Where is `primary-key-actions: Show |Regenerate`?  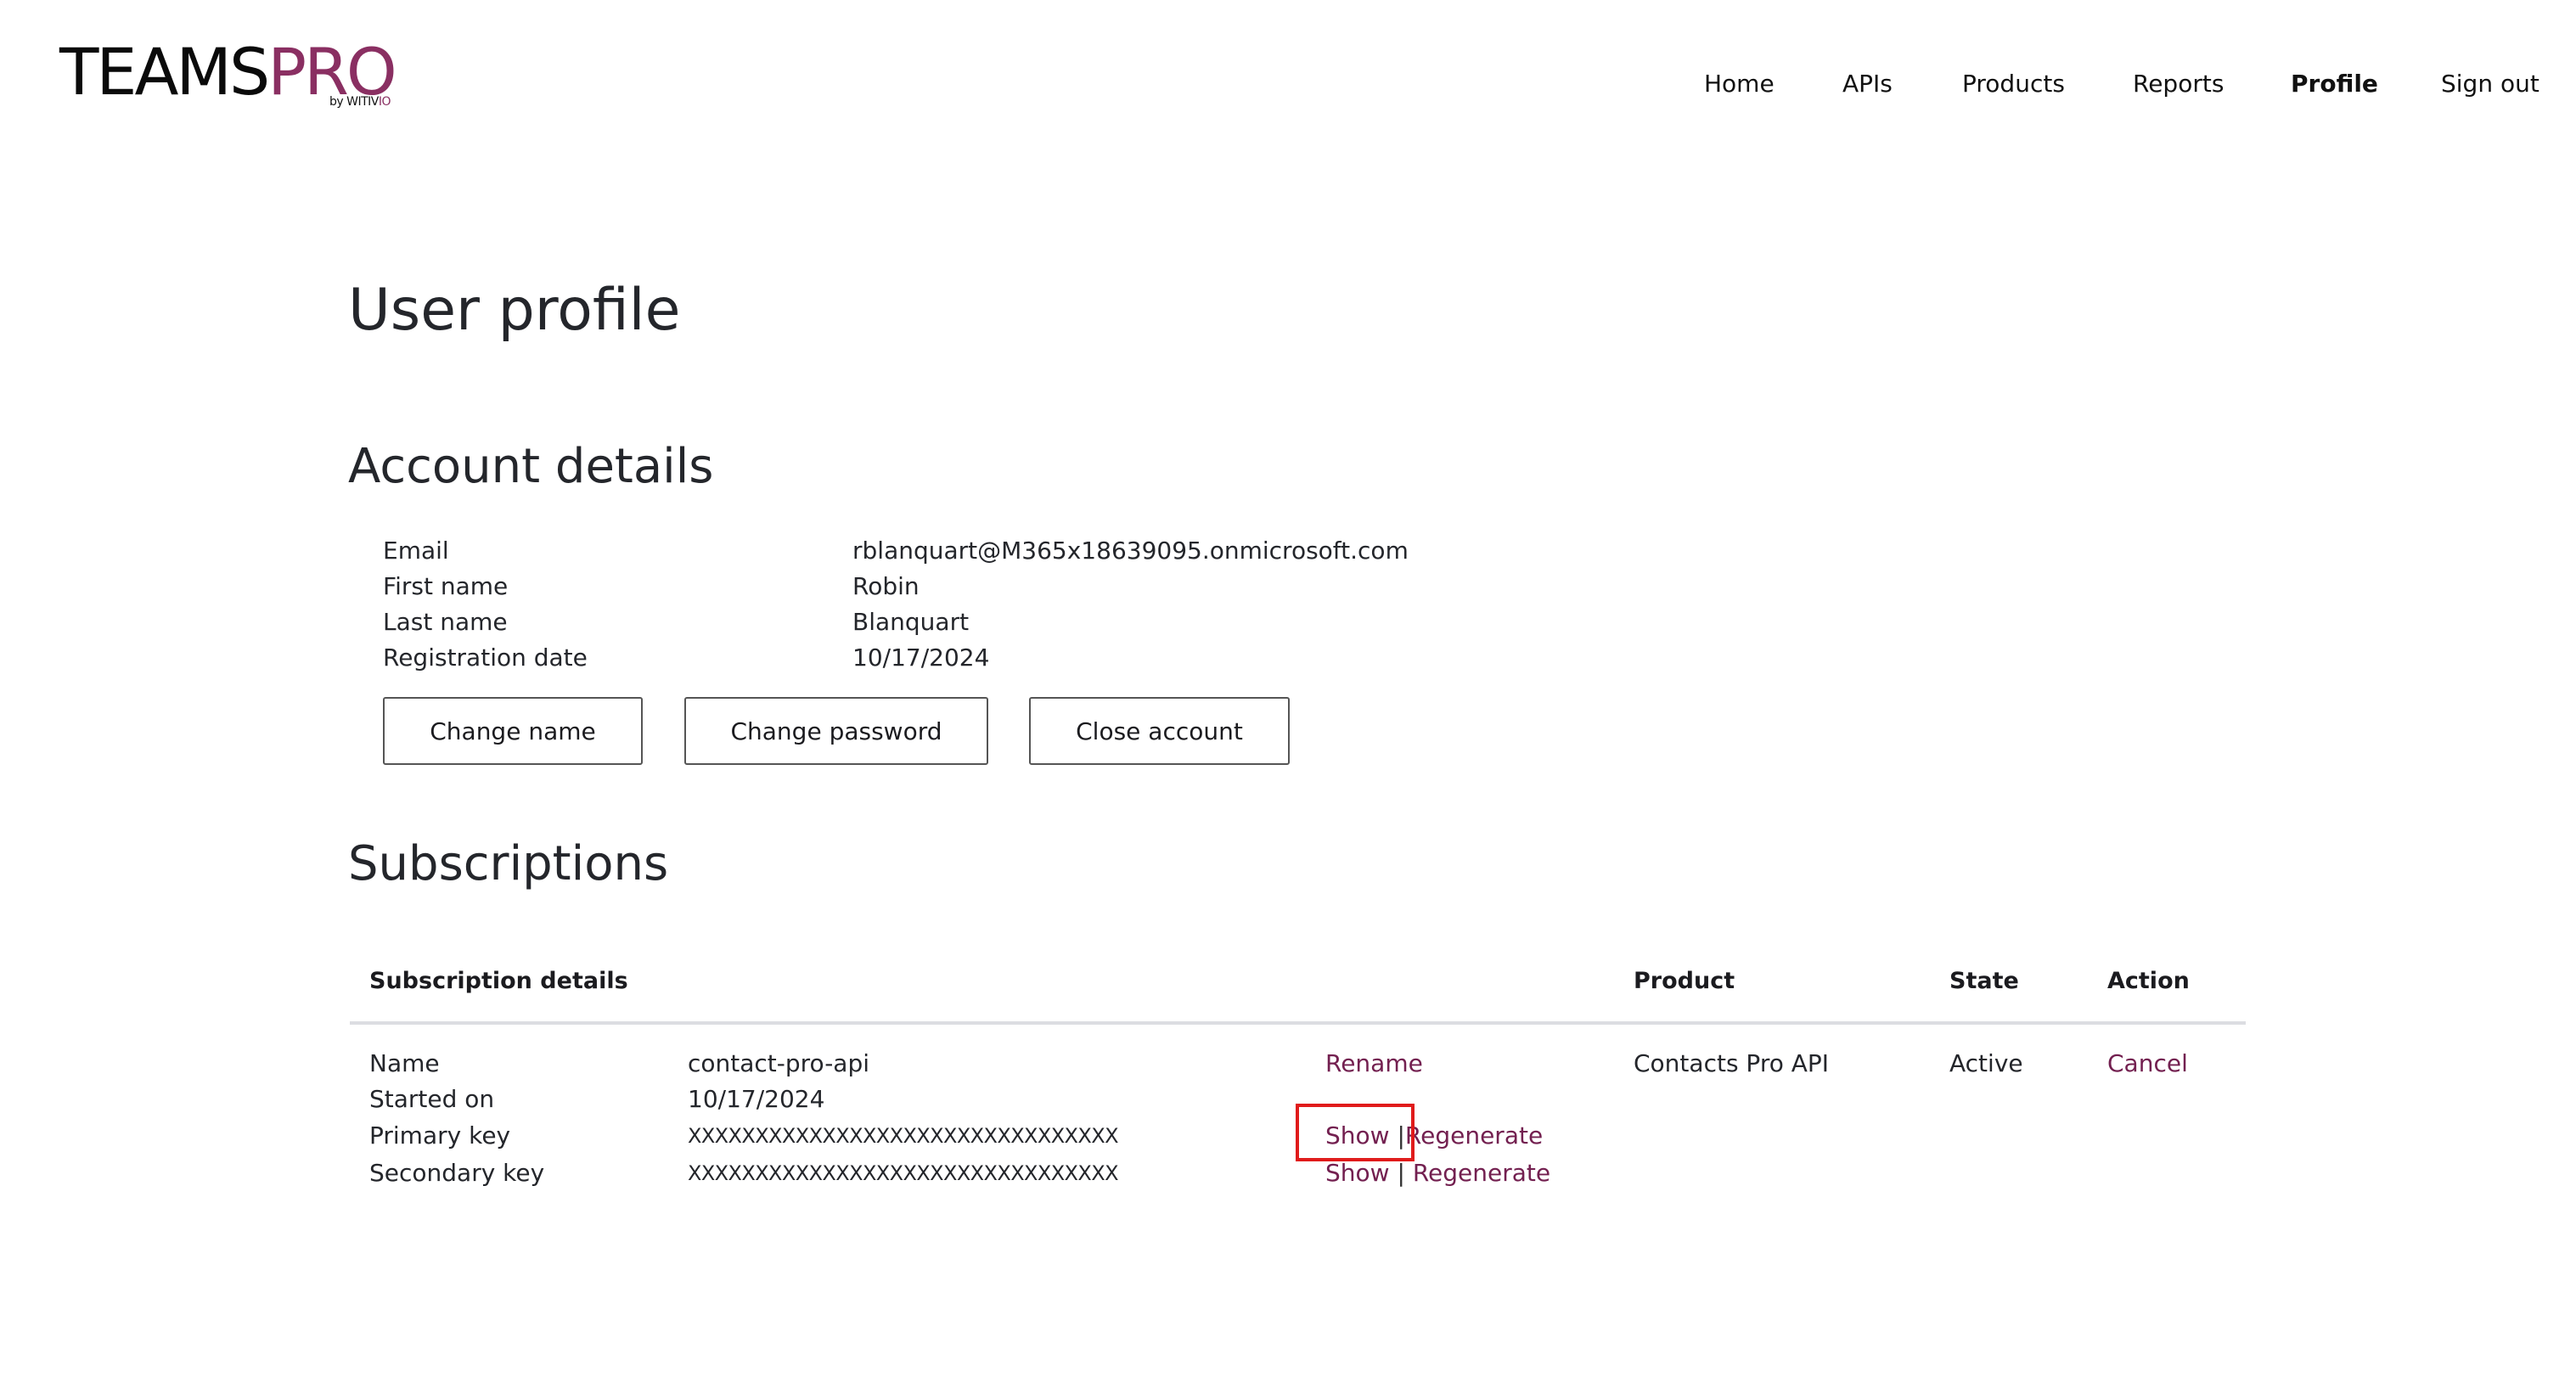 primary-key-actions: Show |Regenerate is located at coordinates (1434, 1135).